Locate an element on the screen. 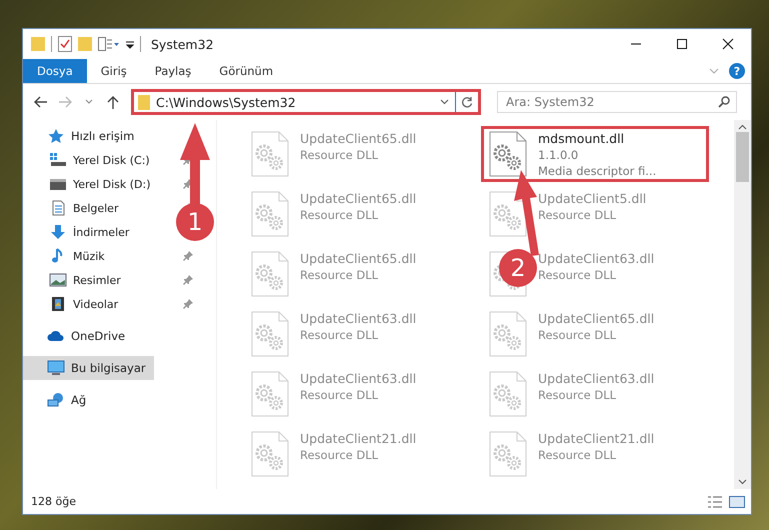  properties-icon is located at coordinates (109, 44).